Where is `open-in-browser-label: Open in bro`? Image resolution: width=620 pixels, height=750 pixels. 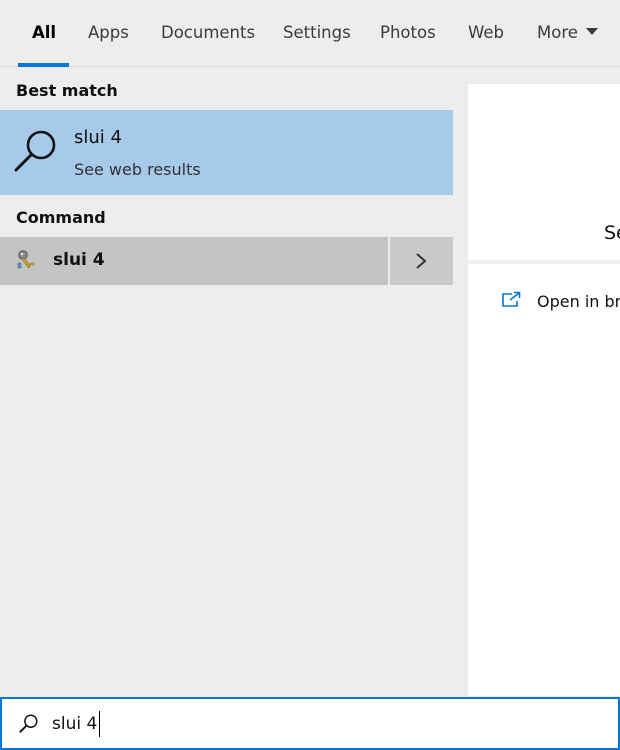
open-in-browser-label: Open in bro is located at coordinates (578, 301).